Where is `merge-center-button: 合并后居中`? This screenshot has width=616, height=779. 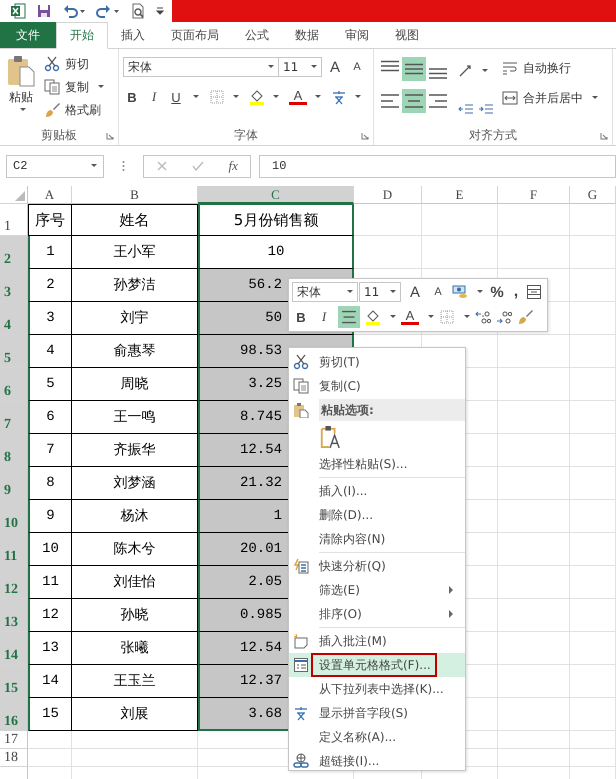 merge-center-button: 合并后居中 is located at coordinates (550, 98).